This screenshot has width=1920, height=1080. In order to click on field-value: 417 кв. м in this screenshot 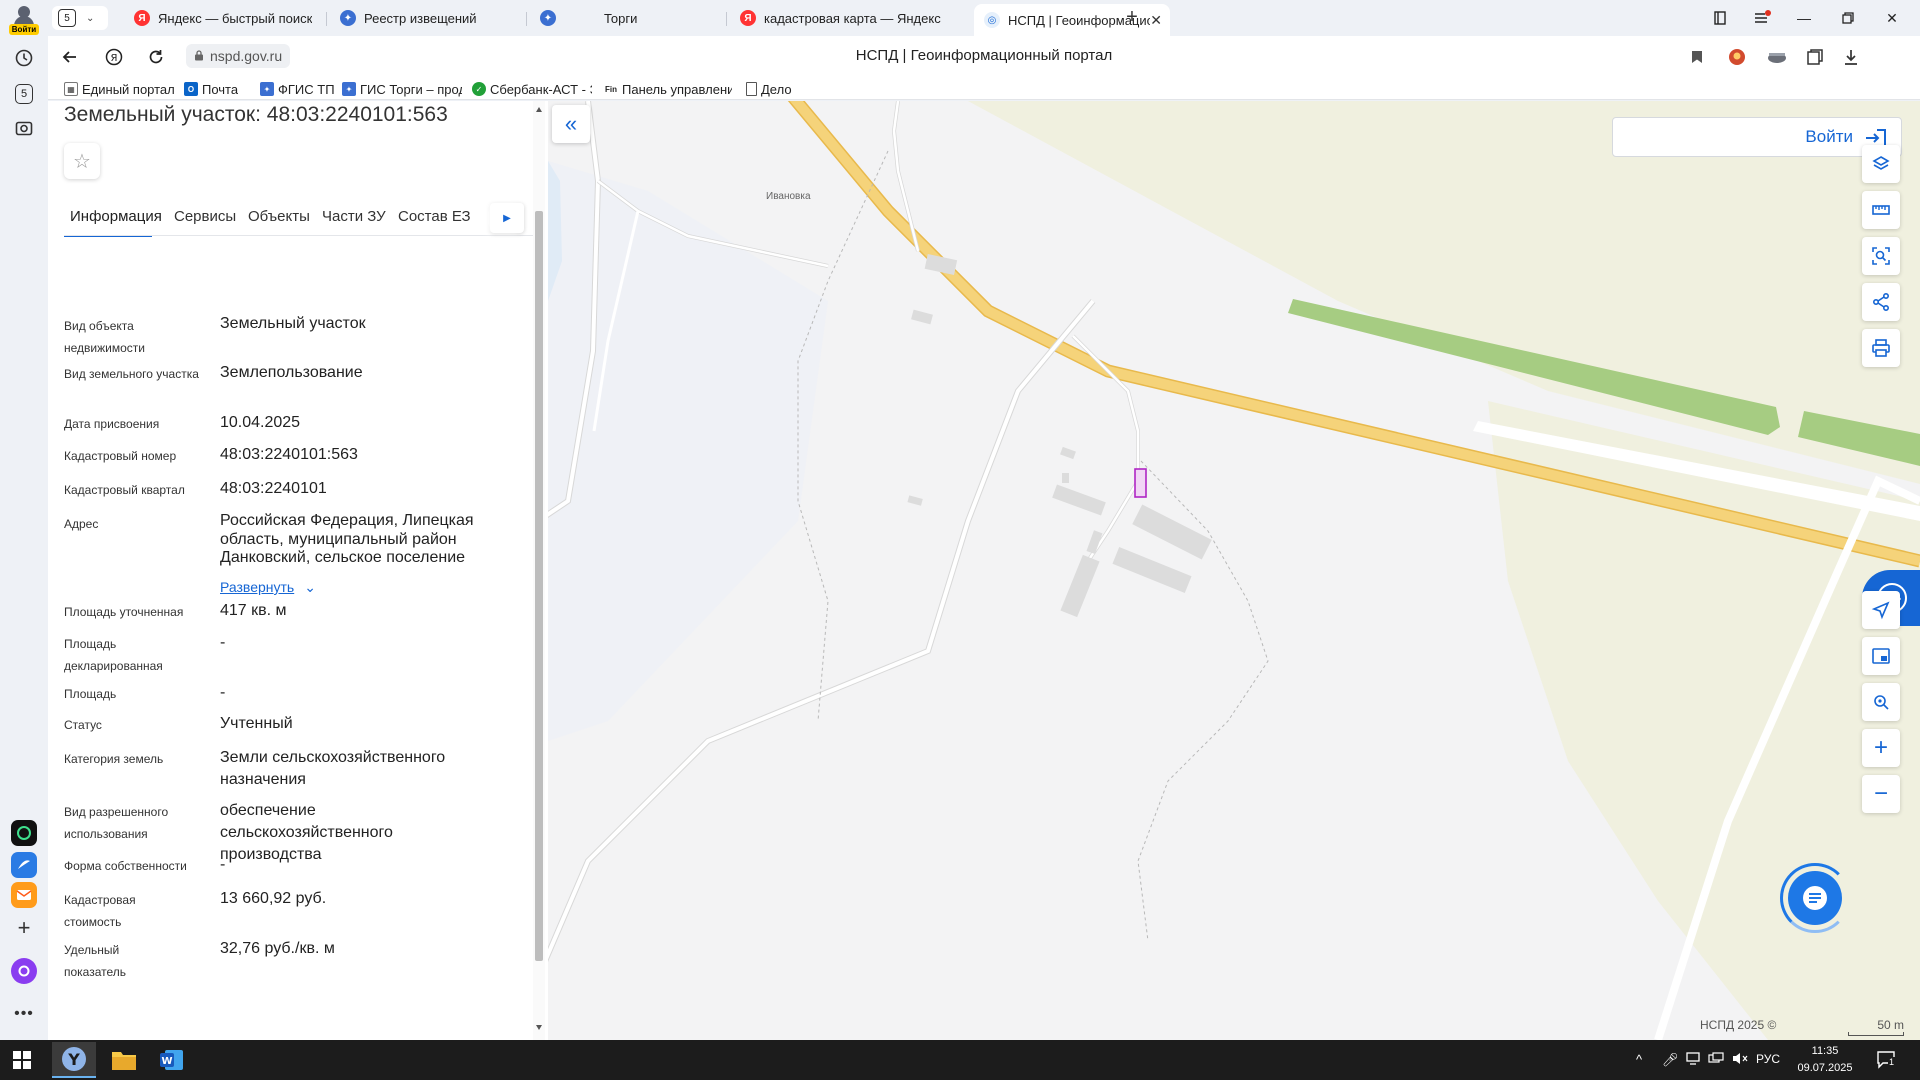, I will do `click(253, 610)`.